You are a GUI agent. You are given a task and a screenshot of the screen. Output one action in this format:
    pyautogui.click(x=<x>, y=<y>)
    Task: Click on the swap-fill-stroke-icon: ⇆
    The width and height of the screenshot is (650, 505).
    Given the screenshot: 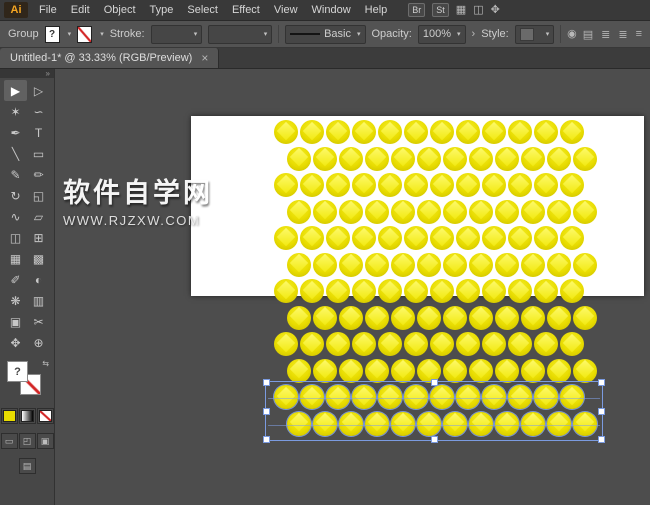 What is the action you would take?
    pyautogui.click(x=45, y=363)
    